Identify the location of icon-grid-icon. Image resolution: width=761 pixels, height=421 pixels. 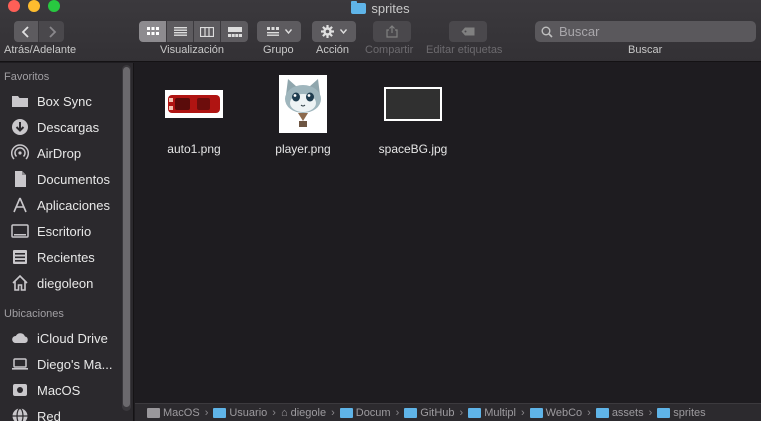
(152, 31).